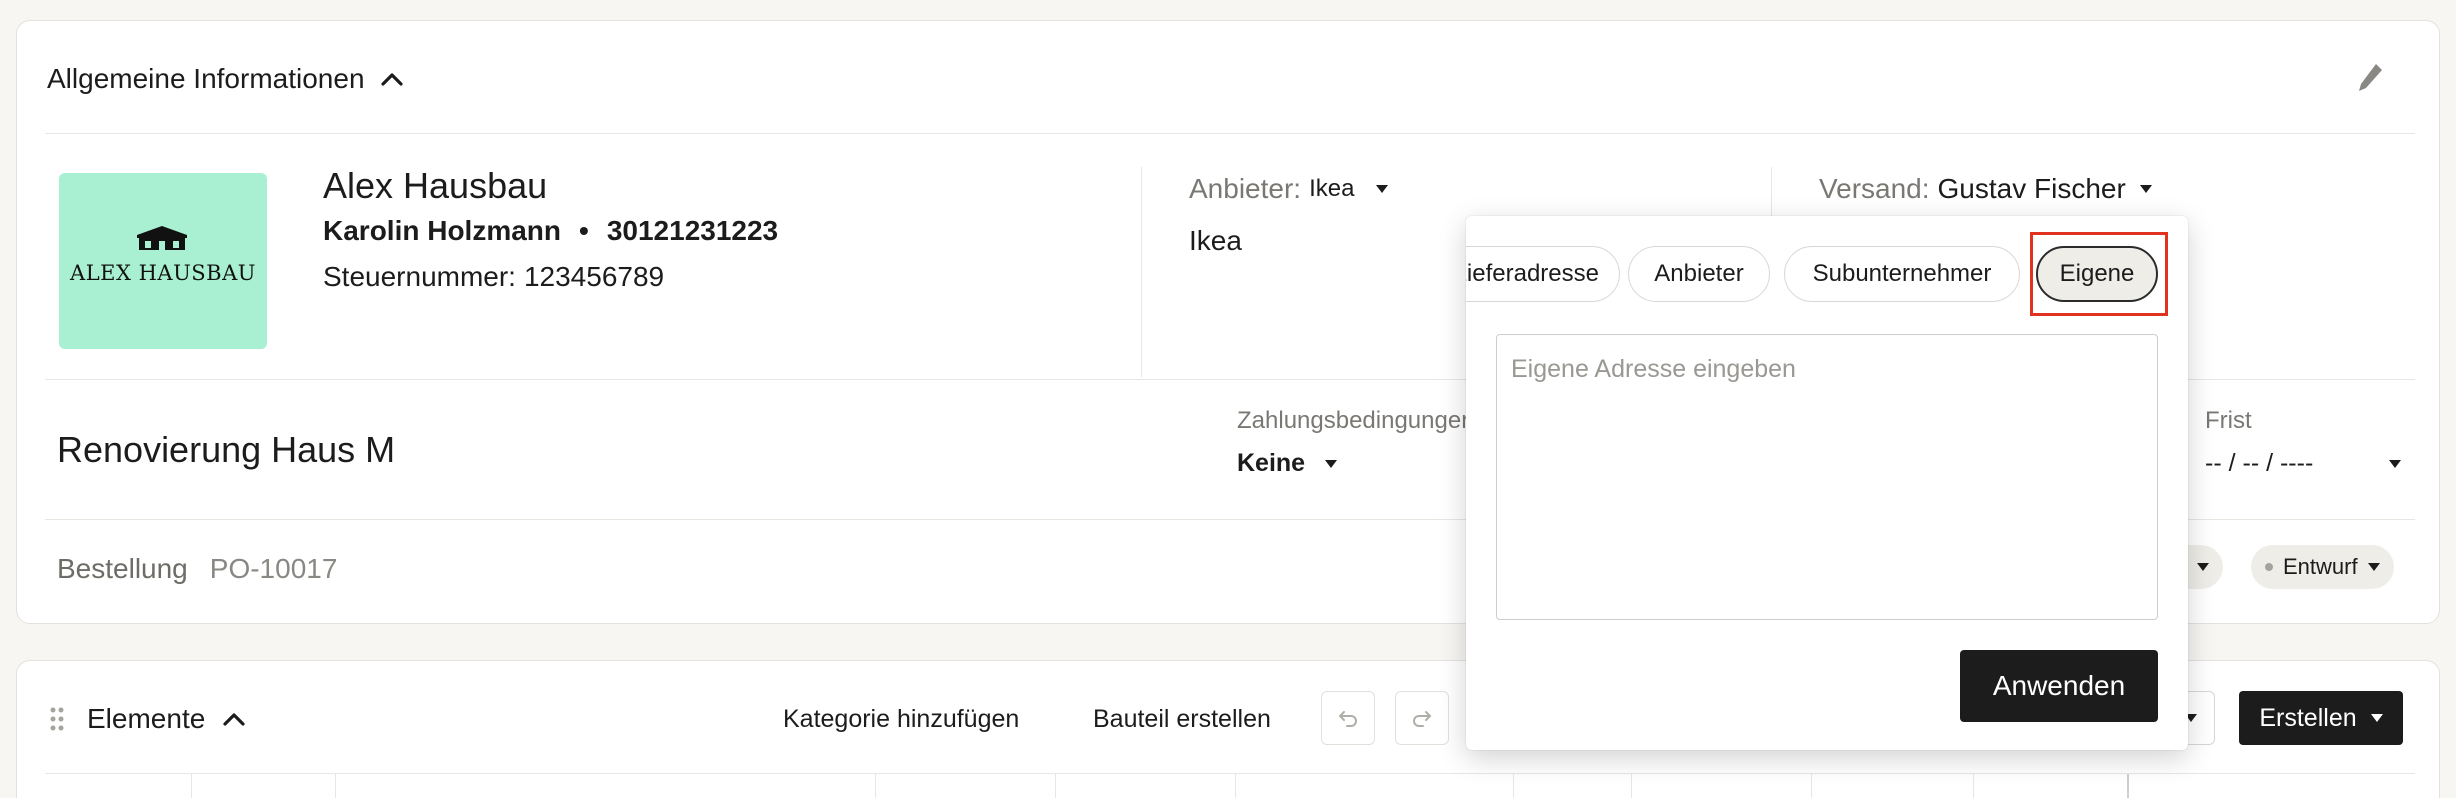 The image size is (2456, 798). Describe the element at coordinates (1215, 240) in the screenshot. I see `vendor-address: Ikea` at that location.